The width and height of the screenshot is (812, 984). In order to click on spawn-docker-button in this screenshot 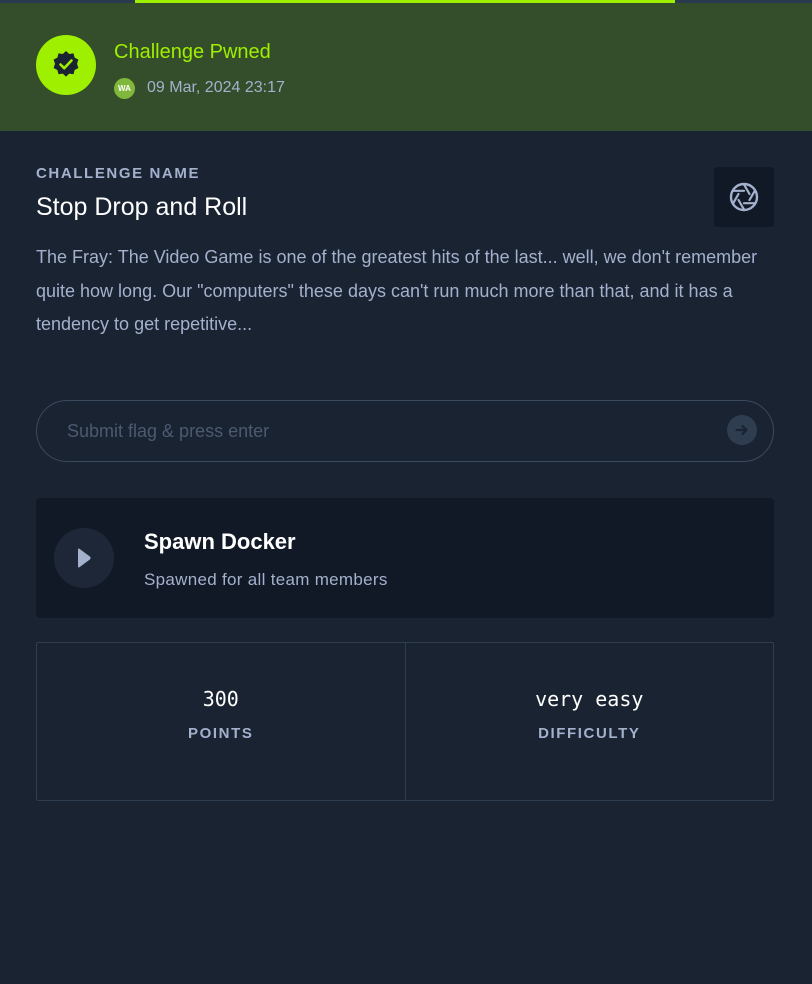, I will do `click(84, 558)`.